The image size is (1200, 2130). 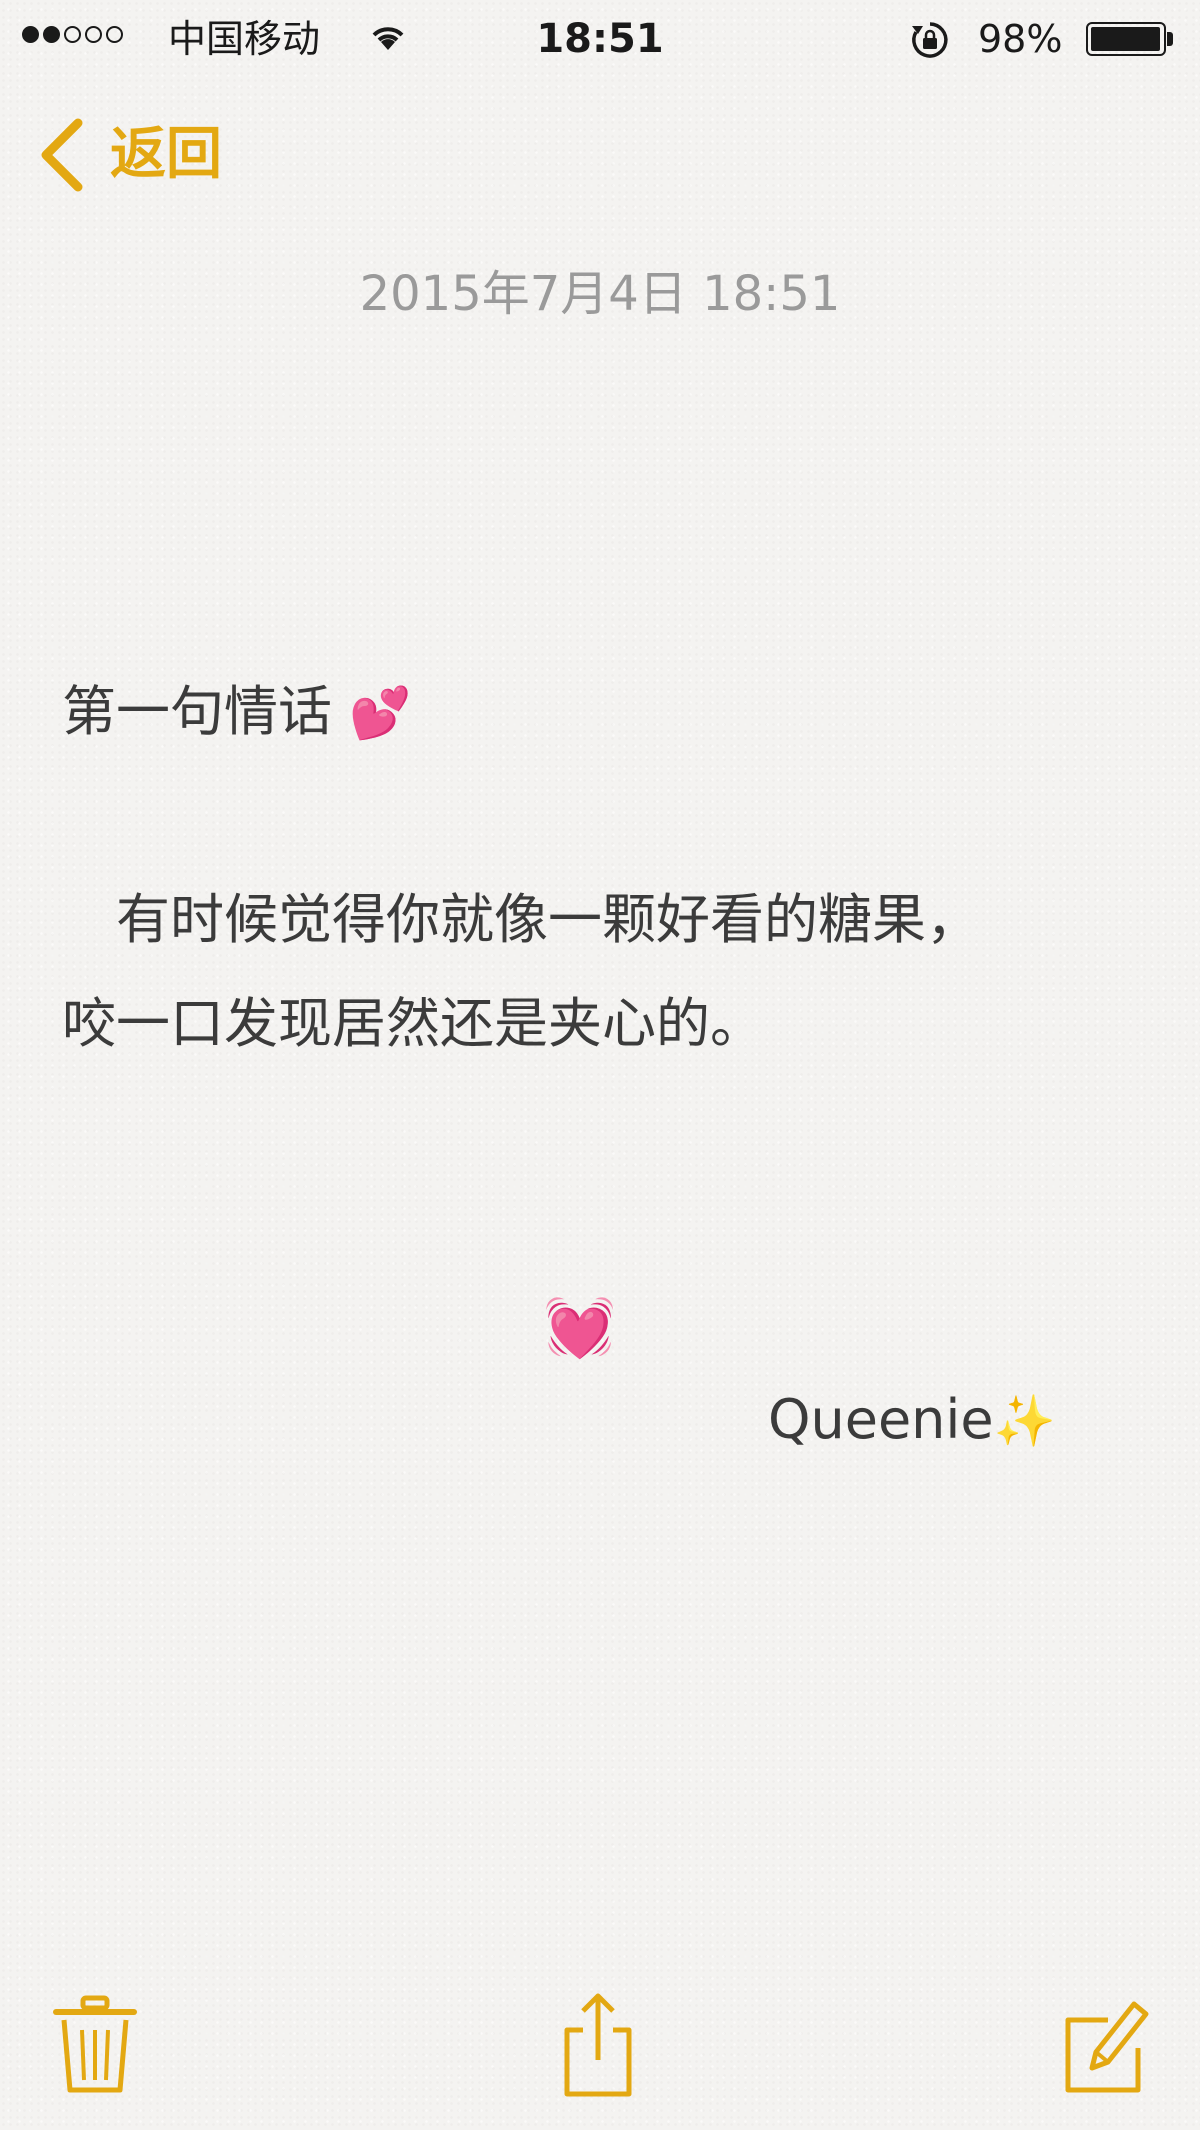 I want to click on trash-icon, so click(x=95, y=2044).